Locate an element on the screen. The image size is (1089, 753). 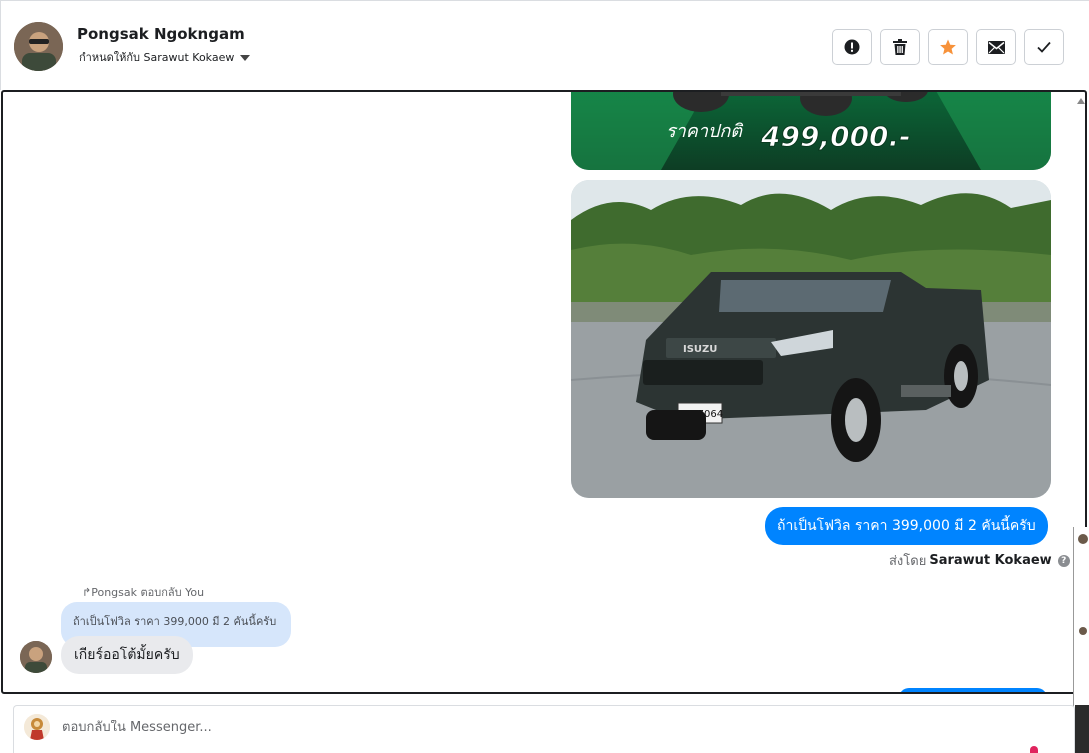
alert-circle-icon is located at coordinates (852, 47).